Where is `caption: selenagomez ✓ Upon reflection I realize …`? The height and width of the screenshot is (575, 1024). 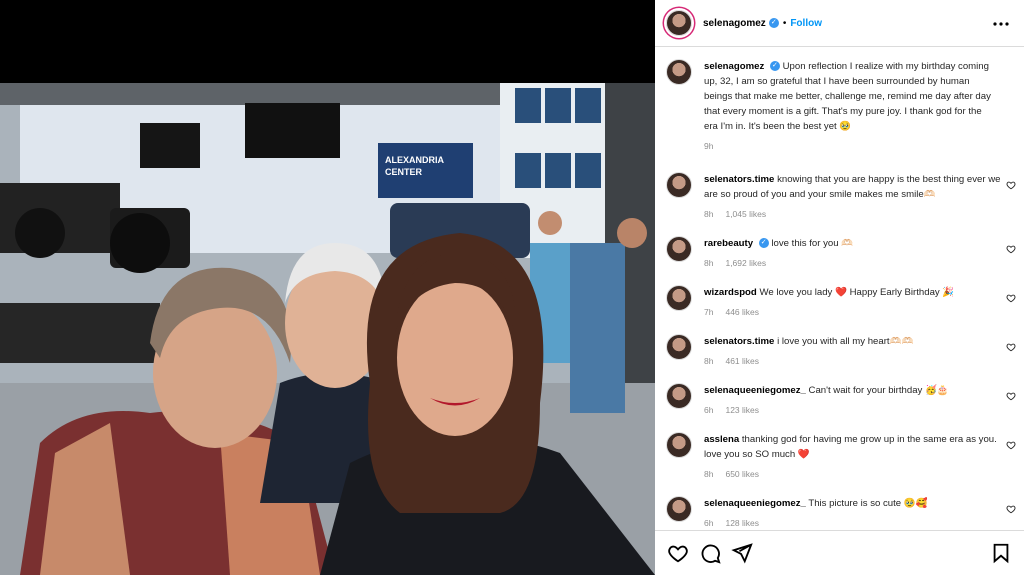
caption: selenagomez ✓ Upon reflection I realize … is located at coordinates (839, 106).